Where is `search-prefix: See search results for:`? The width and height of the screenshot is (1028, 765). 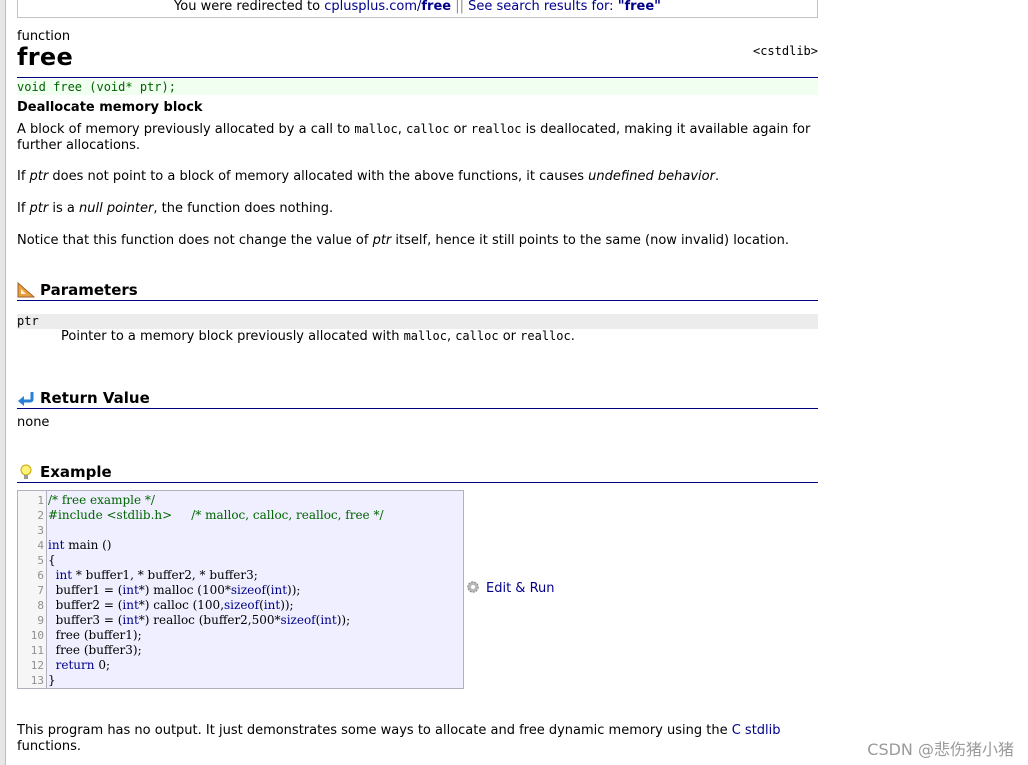
search-prefix: See search results for: is located at coordinates (543, 7).